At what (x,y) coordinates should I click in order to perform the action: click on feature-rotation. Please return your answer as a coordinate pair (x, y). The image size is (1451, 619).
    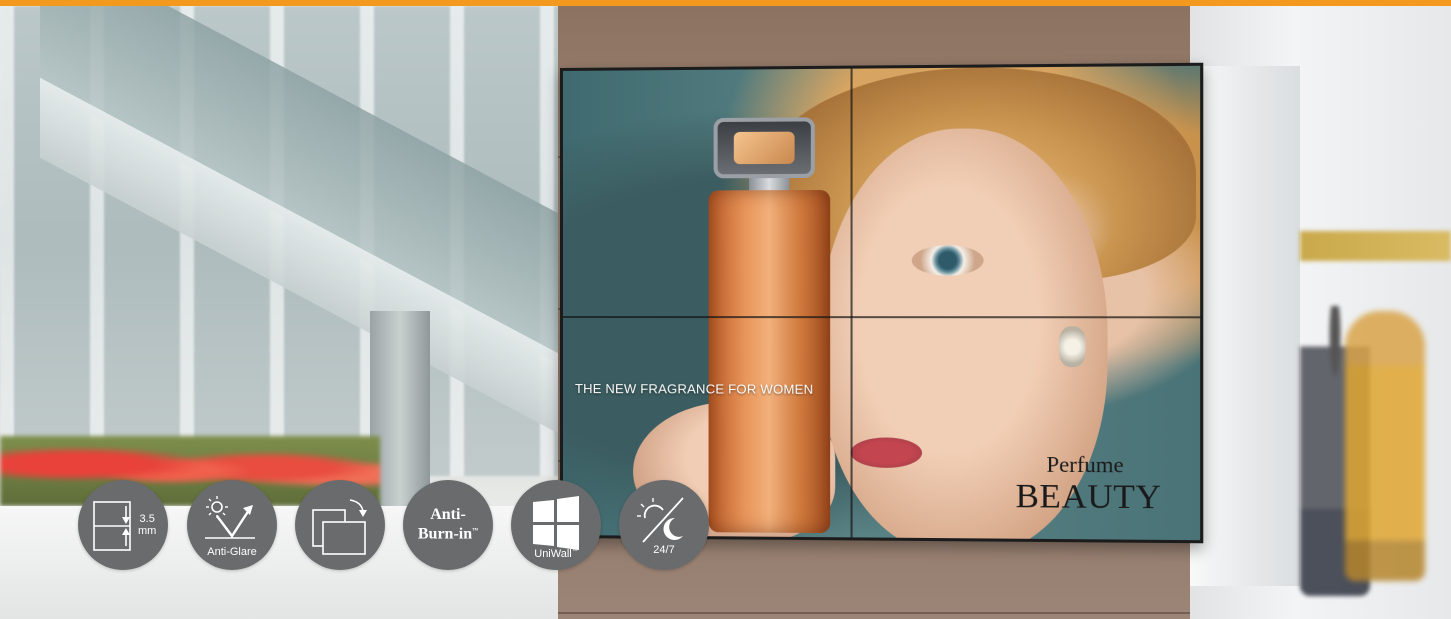
    Looking at the image, I should click on (340, 525).